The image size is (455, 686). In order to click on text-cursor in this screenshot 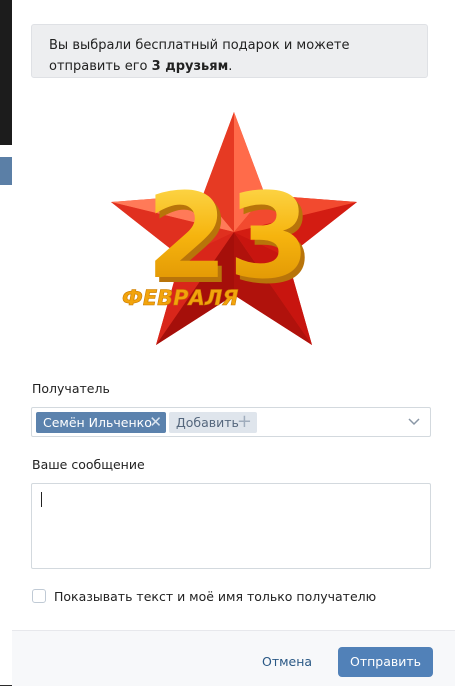, I will do `click(41, 499)`.